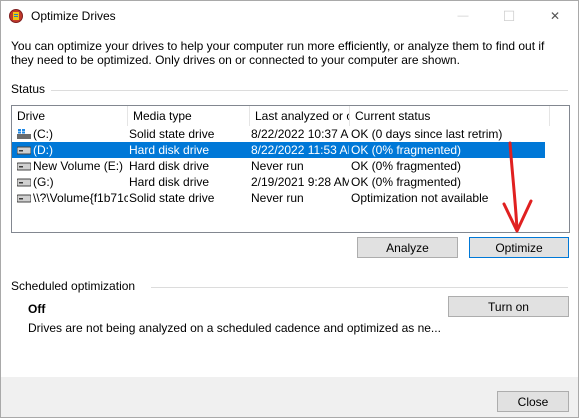 The width and height of the screenshot is (579, 418). Describe the element at coordinates (289, 16) in the screenshot. I see `title-bar: Optimize Drives — ☐ ✕` at that location.